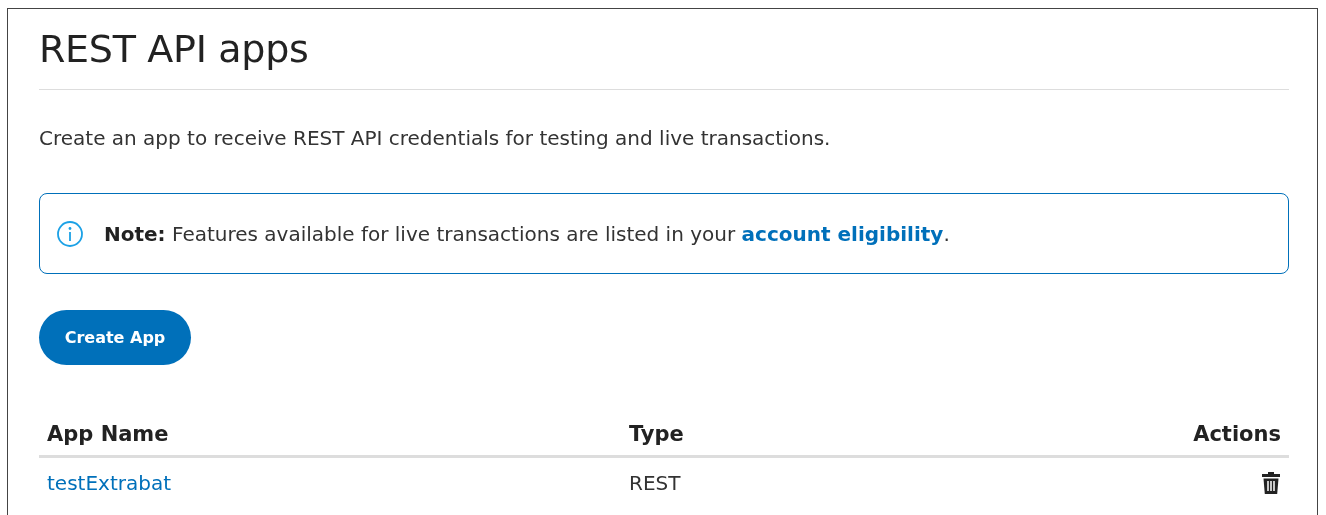 The width and height of the screenshot is (1326, 515). What do you see at coordinates (1237, 434) in the screenshot?
I see `column-header: Actions` at bounding box center [1237, 434].